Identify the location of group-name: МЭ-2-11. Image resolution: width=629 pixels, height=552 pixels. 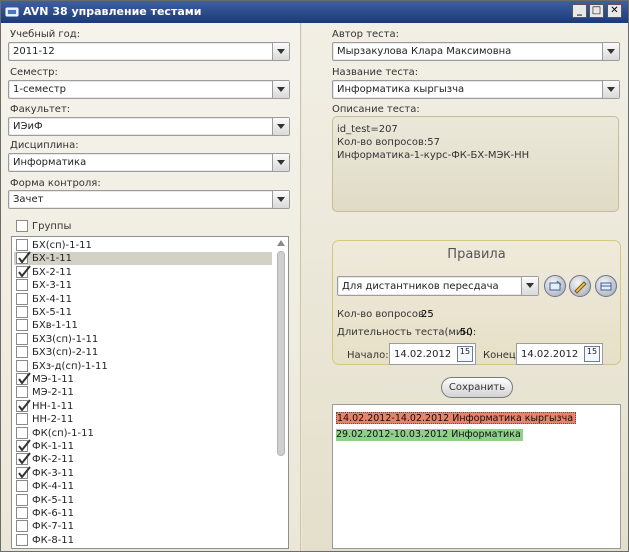
(53, 393).